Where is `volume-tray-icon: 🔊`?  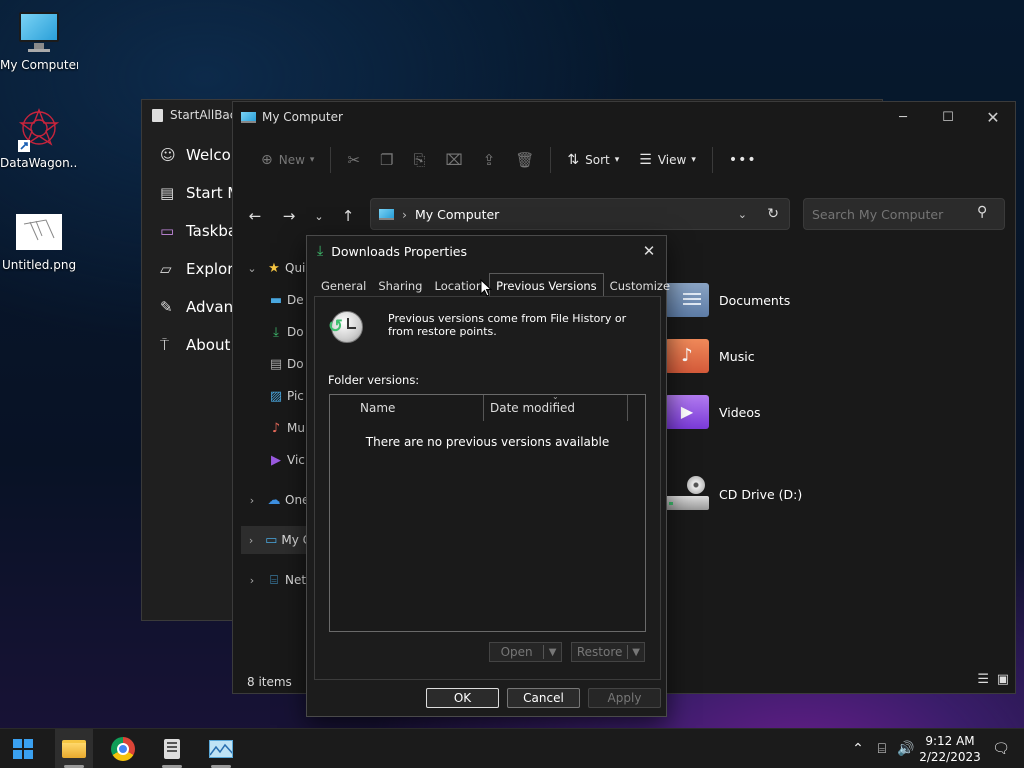 volume-tray-icon: 🔊 is located at coordinates (906, 748).